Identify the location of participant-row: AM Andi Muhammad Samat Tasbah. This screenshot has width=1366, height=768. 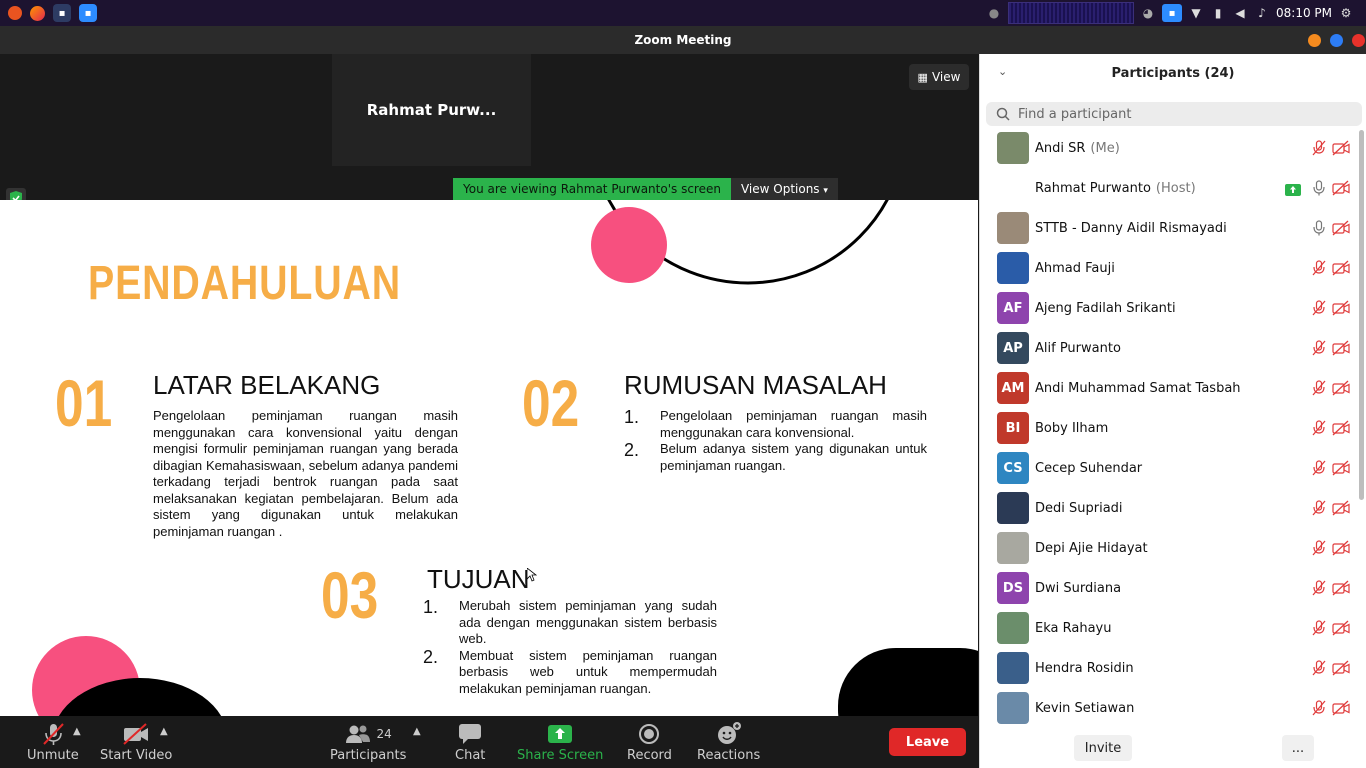
(1168, 388).